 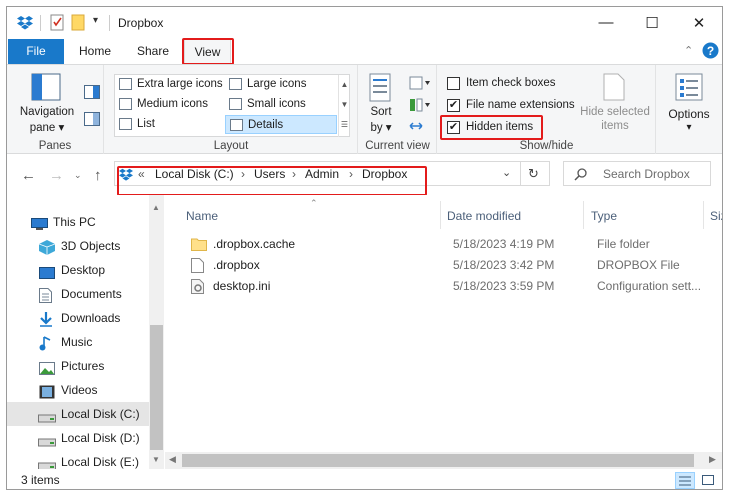 I want to click on layout-large-icons: Large icons, so click(x=281, y=84).